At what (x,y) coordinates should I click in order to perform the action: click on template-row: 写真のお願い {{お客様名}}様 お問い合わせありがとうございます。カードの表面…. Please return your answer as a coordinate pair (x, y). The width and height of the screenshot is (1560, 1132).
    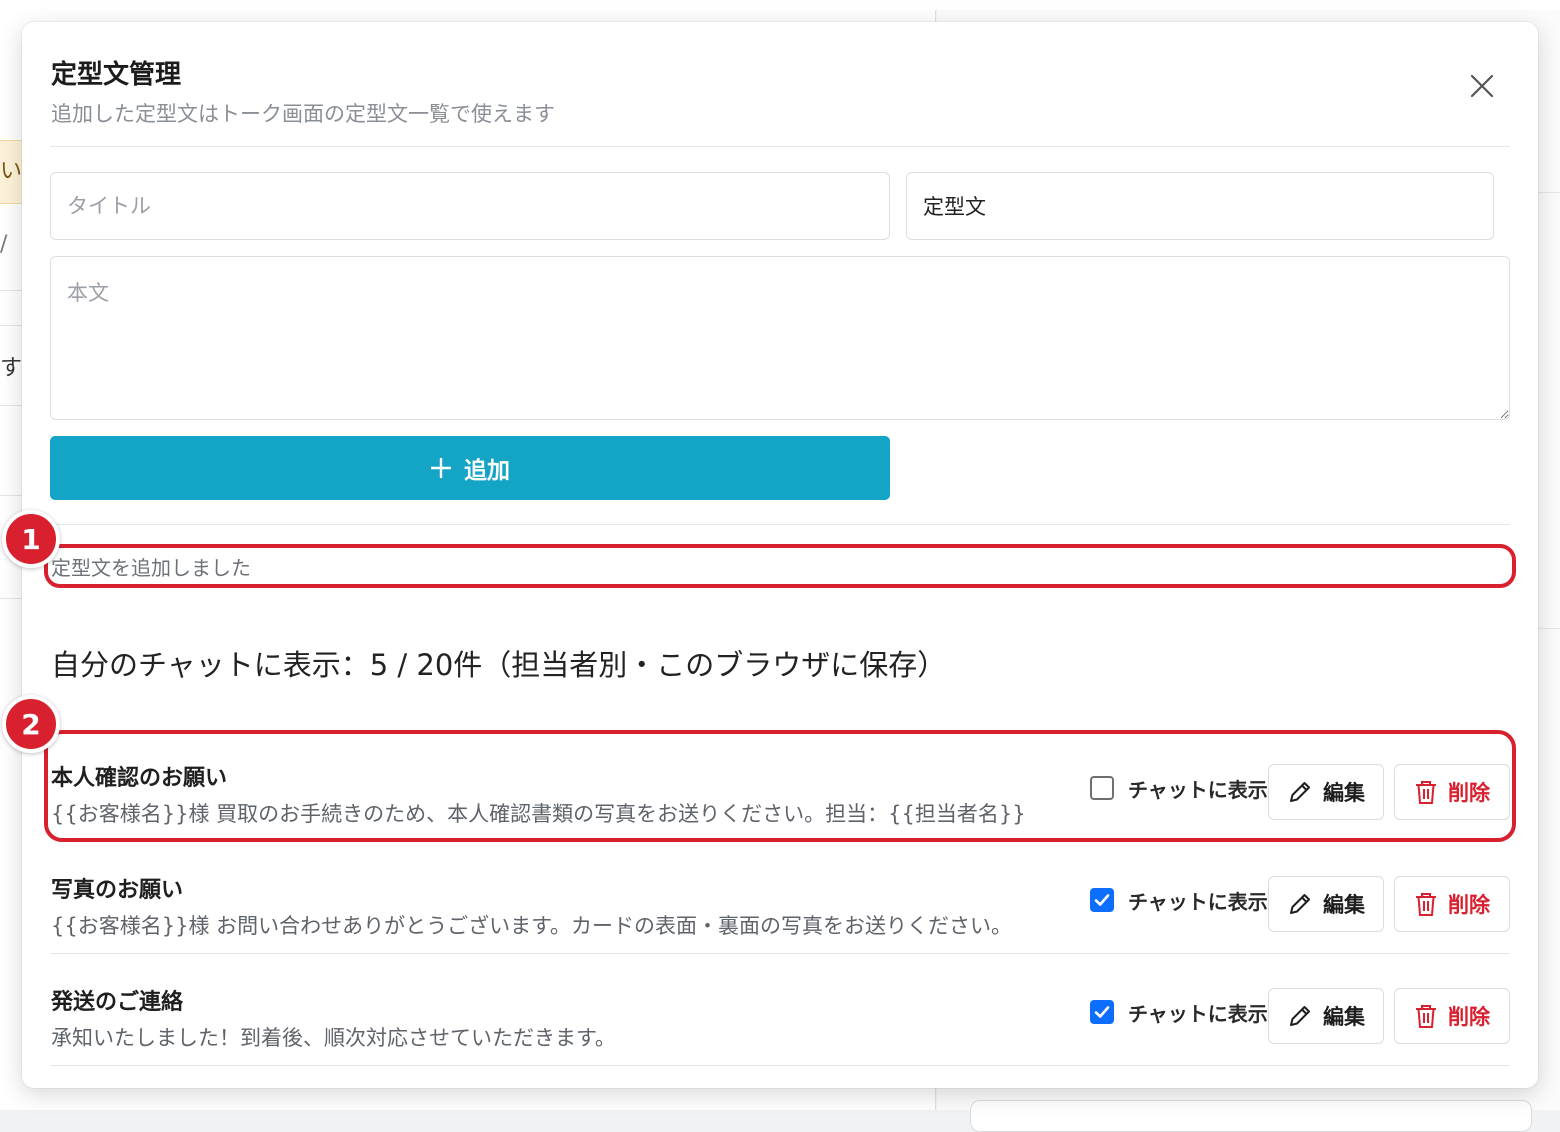
    Looking at the image, I should click on (780, 898).